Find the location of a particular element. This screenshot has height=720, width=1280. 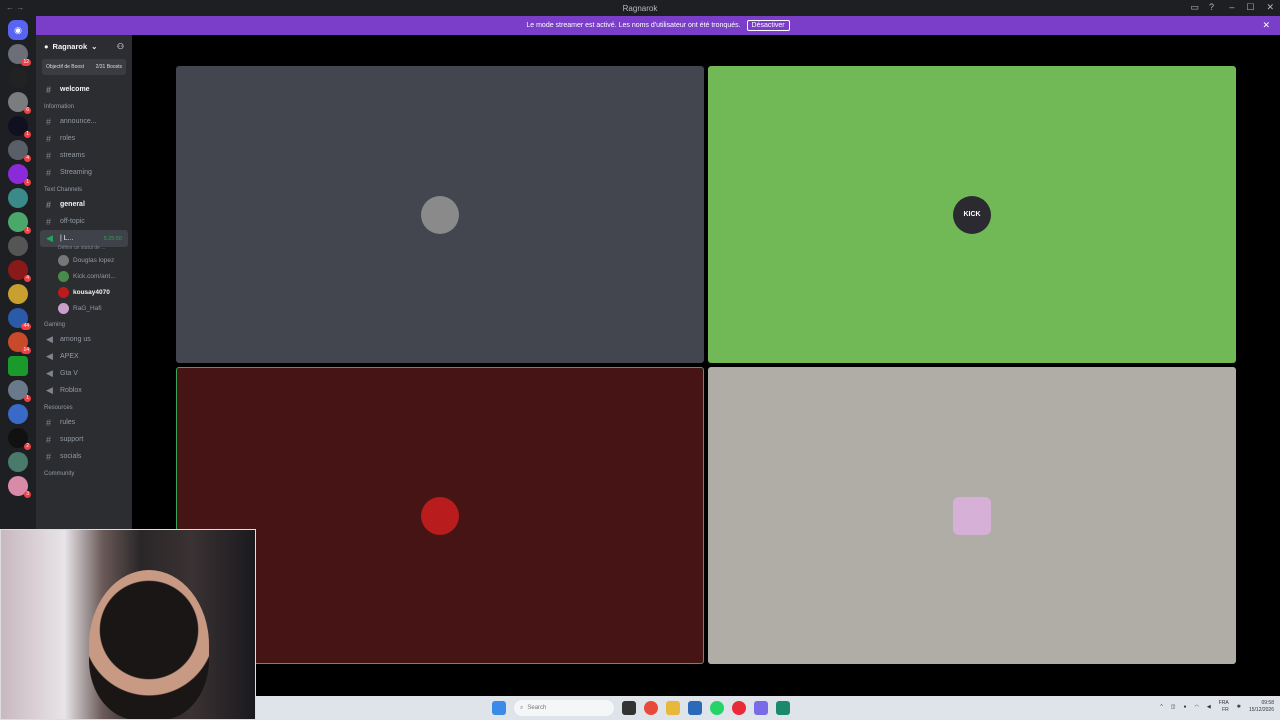

category-gaming: Gaming is located at coordinates (84, 323).